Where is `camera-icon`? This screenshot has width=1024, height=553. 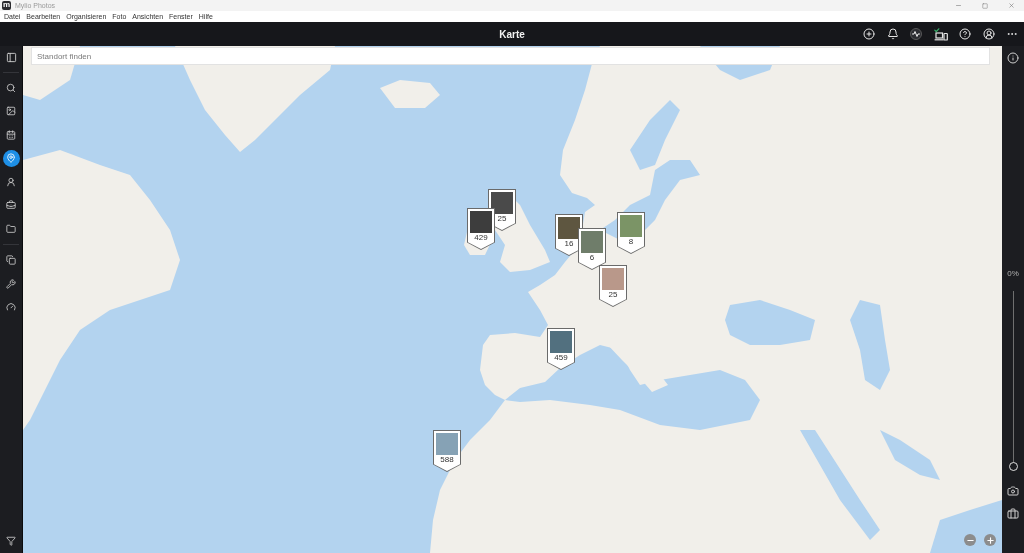
camera-icon is located at coordinates (1013, 491).